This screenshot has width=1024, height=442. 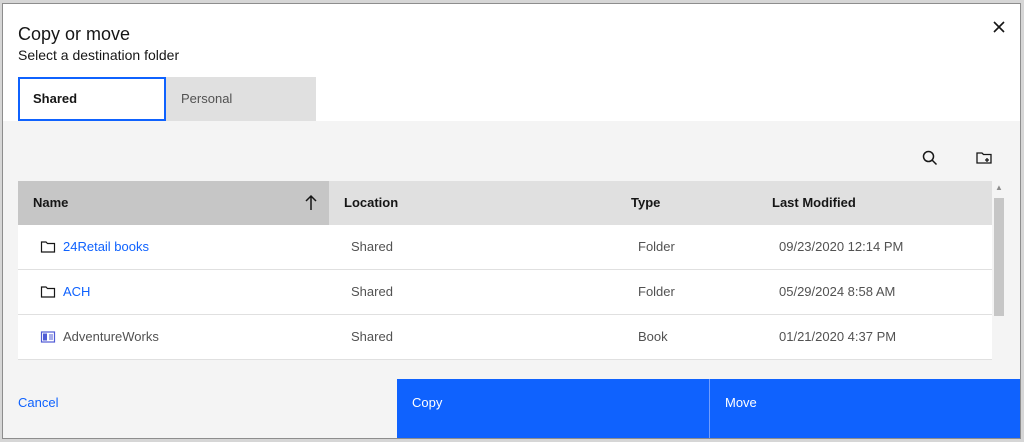 I want to click on move-button: Move, so click(x=865, y=408).